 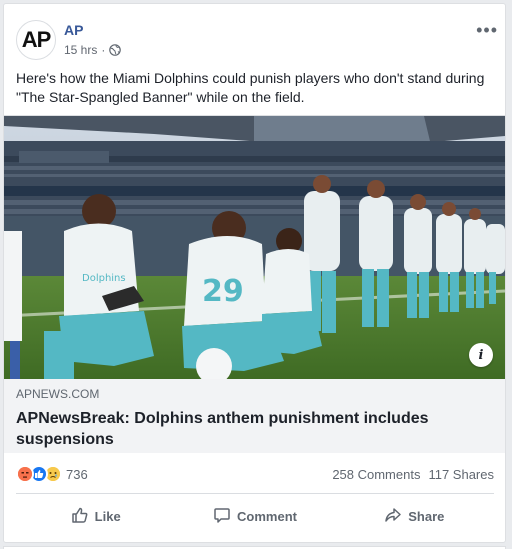 I want to click on avatar: AP, so click(x=36, y=40).